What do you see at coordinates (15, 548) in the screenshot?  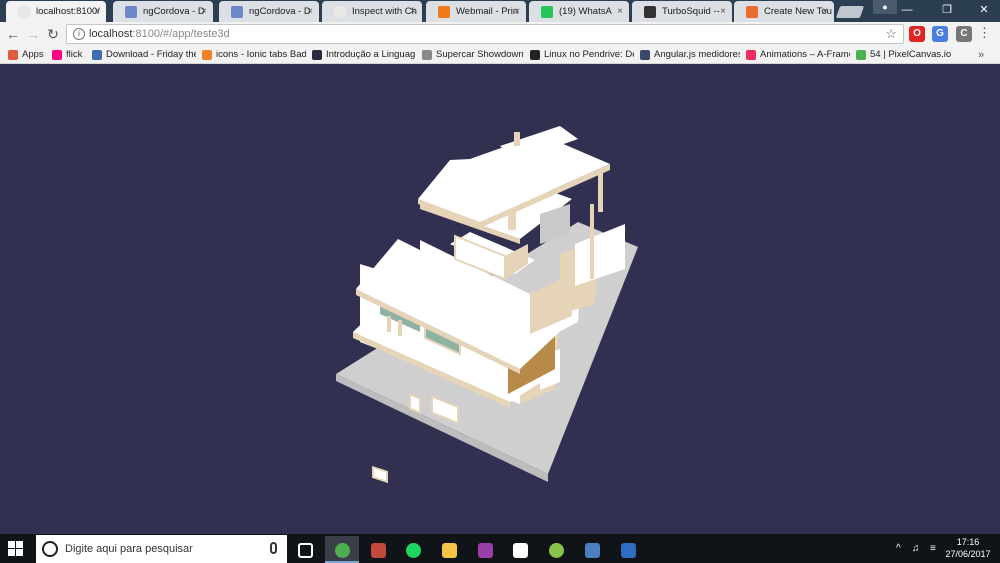 I see `windows-start-icon` at bounding box center [15, 548].